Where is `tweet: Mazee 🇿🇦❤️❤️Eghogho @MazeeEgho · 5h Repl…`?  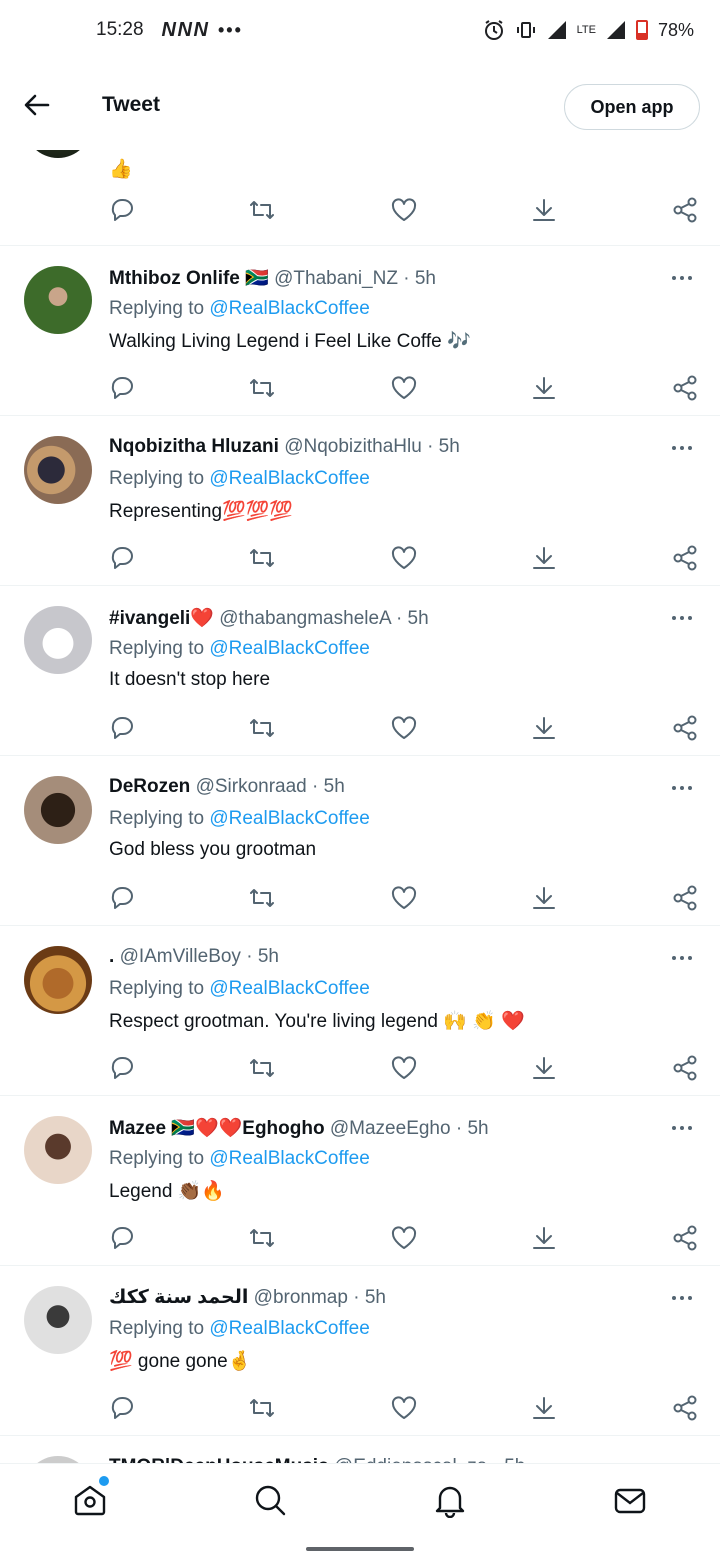
tweet: Mazee 🇿🇦❤️❤️Eghogho @MazeeEgho · 5h Repl… is located at coordinates (360, 1181).